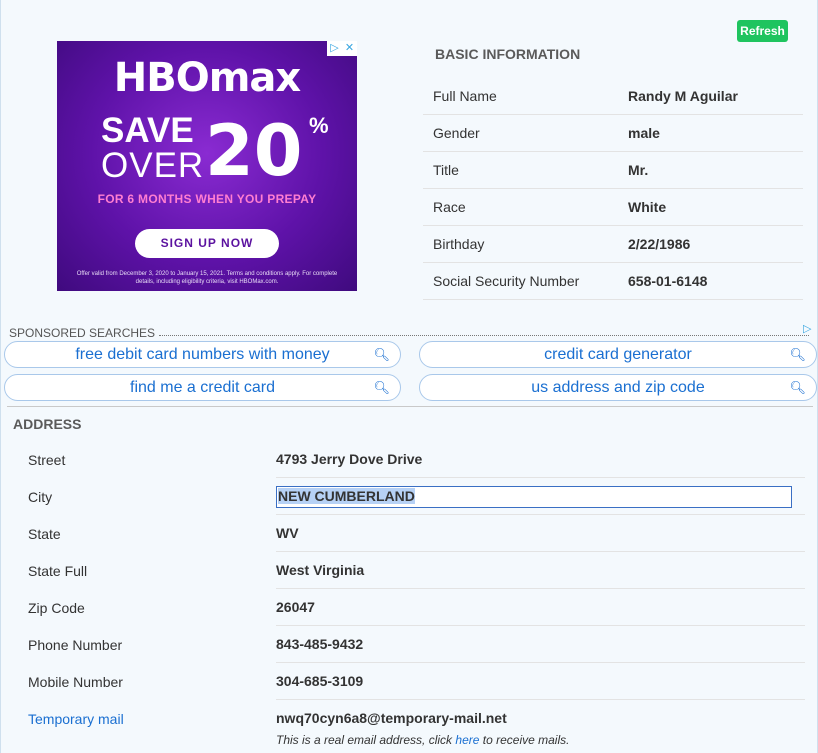  I want to click on field-value: 304-685-3109, so click(540, 681).